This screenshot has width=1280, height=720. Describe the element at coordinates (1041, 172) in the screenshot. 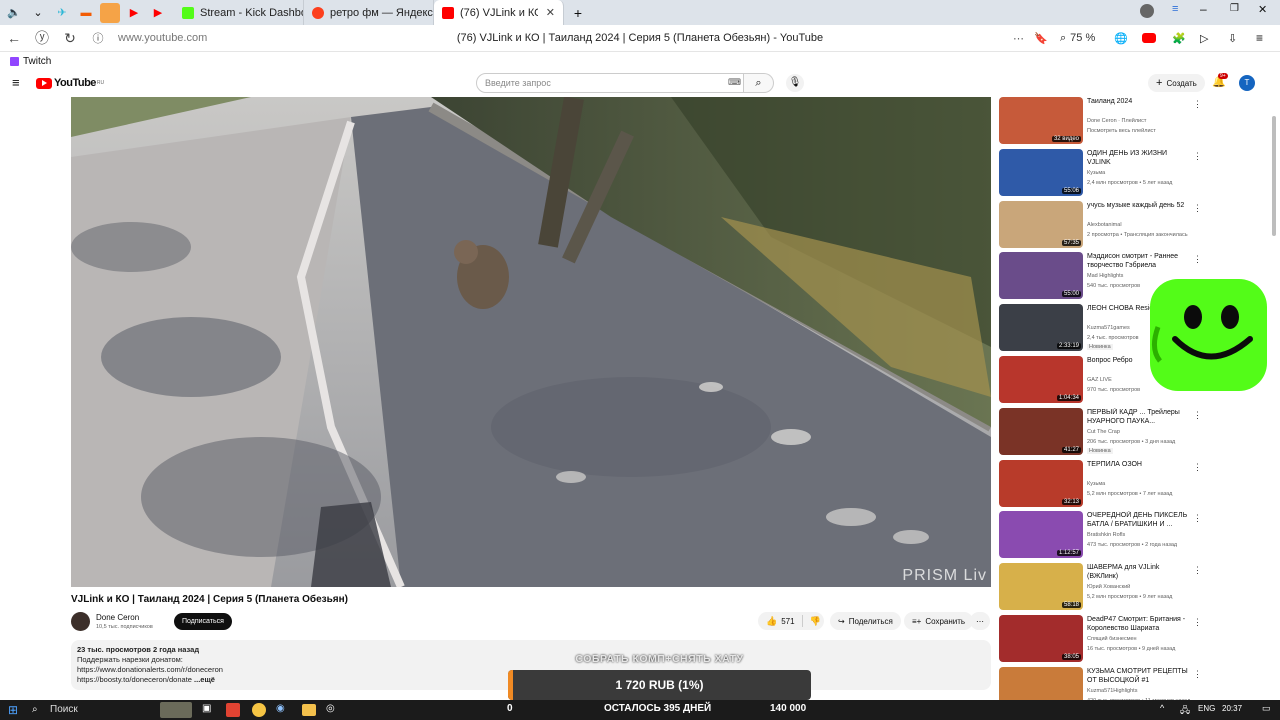

I see `video-thumbnail: 55:06` at that location.